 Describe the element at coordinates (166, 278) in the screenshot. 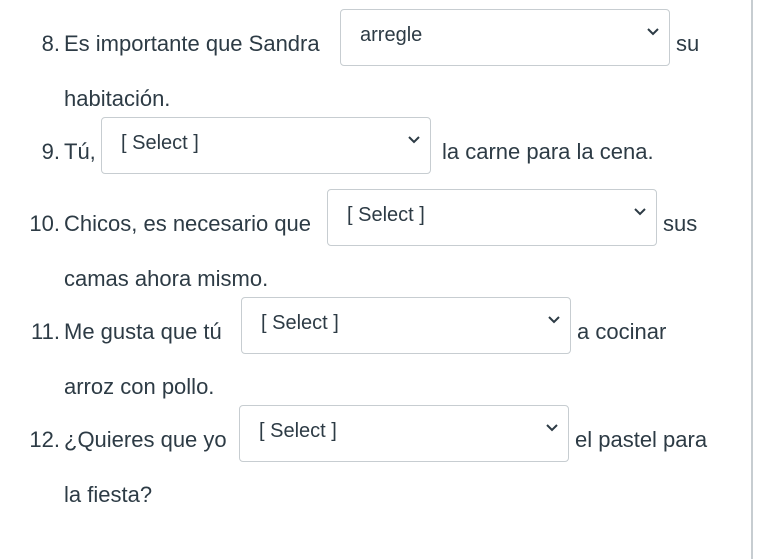

I see `question-text-continuation: camas ahora mismo.` at that location.